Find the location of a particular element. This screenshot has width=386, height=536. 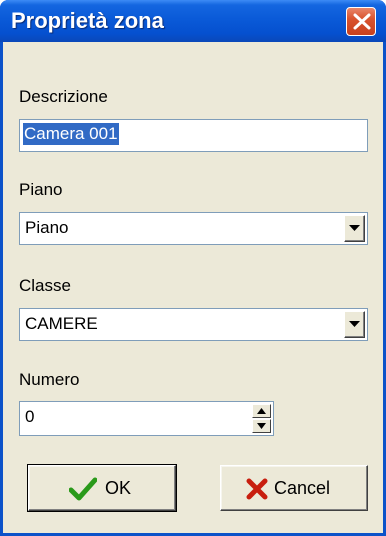

descrizione-label: Descrizione is located at coordinates (63, 96).